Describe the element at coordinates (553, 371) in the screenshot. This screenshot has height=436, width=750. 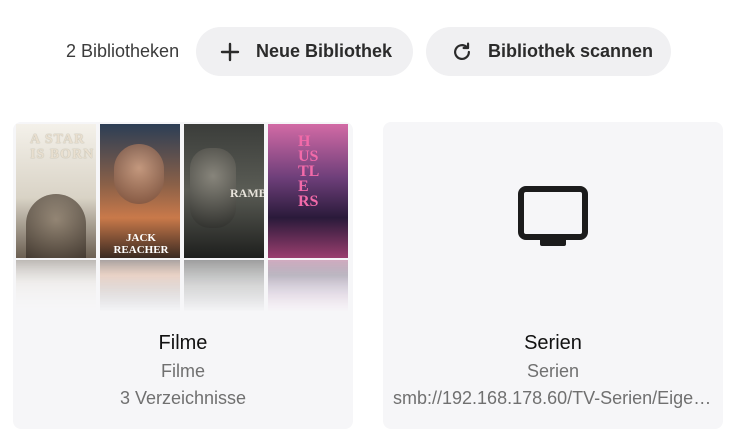
I see `library-type: Serien` at that location.